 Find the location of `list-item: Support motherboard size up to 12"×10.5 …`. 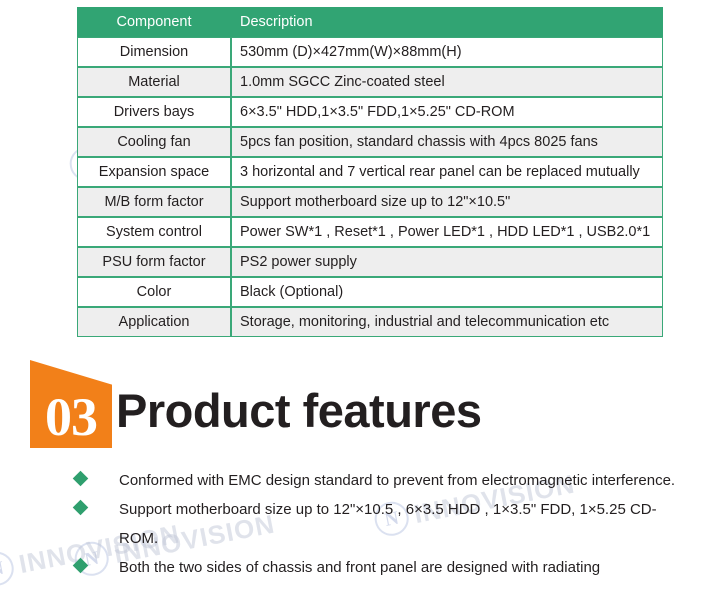

list-item: Support motherboard size up to 12"×10.5 … is located at coordinates (383, 524).